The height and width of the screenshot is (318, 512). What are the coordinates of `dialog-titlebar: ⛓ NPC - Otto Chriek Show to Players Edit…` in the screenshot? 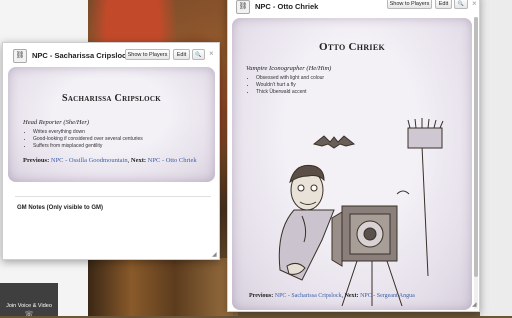 It's located at (353, 8).